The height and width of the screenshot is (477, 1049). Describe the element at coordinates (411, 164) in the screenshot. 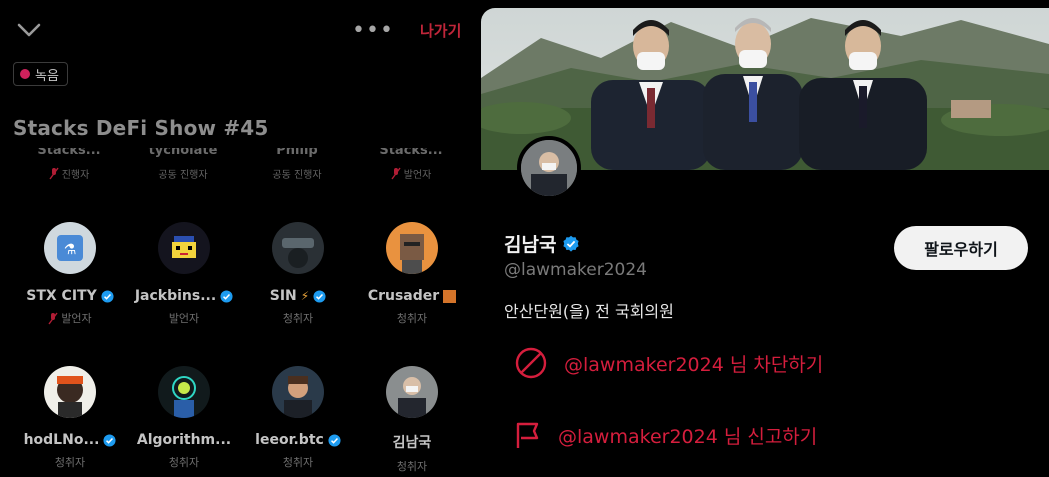

I see `participant-card: Stacks... 발언자` at that location.